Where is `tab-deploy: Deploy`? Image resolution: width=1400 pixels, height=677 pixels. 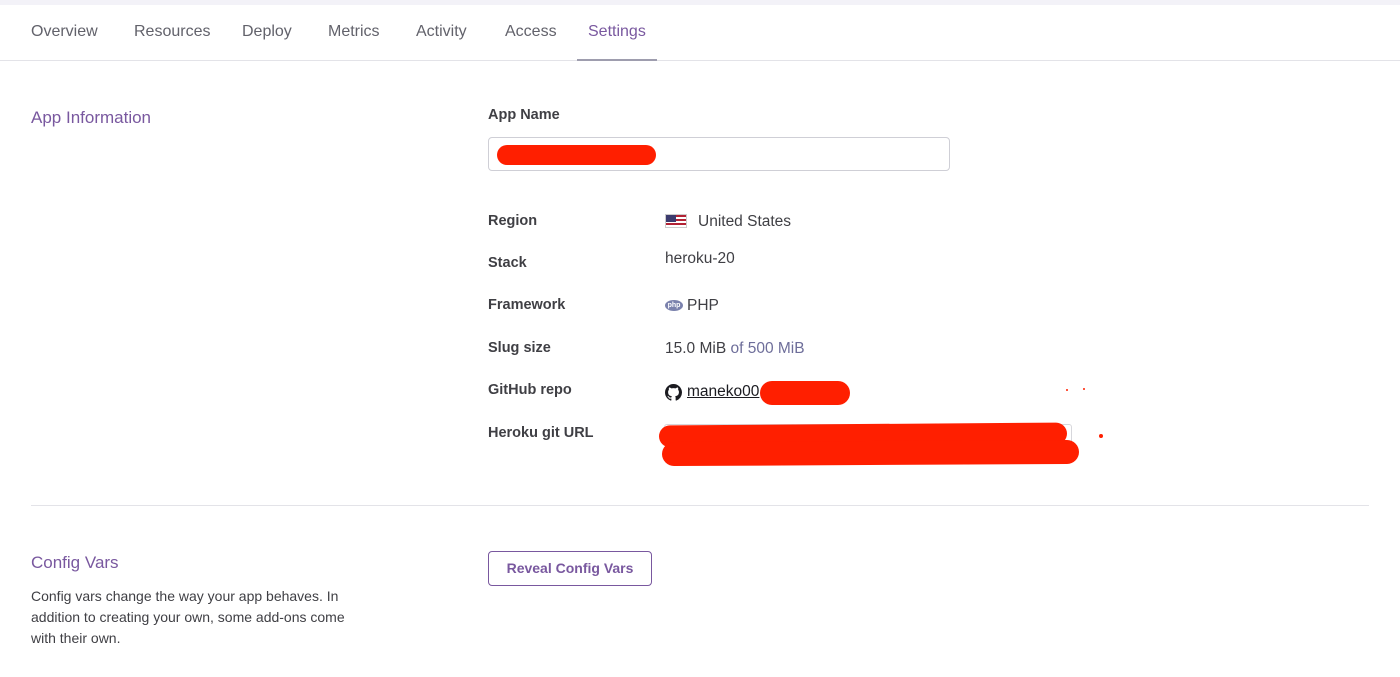
tab-deploy: Deploy is located at coordinates (267, 32).